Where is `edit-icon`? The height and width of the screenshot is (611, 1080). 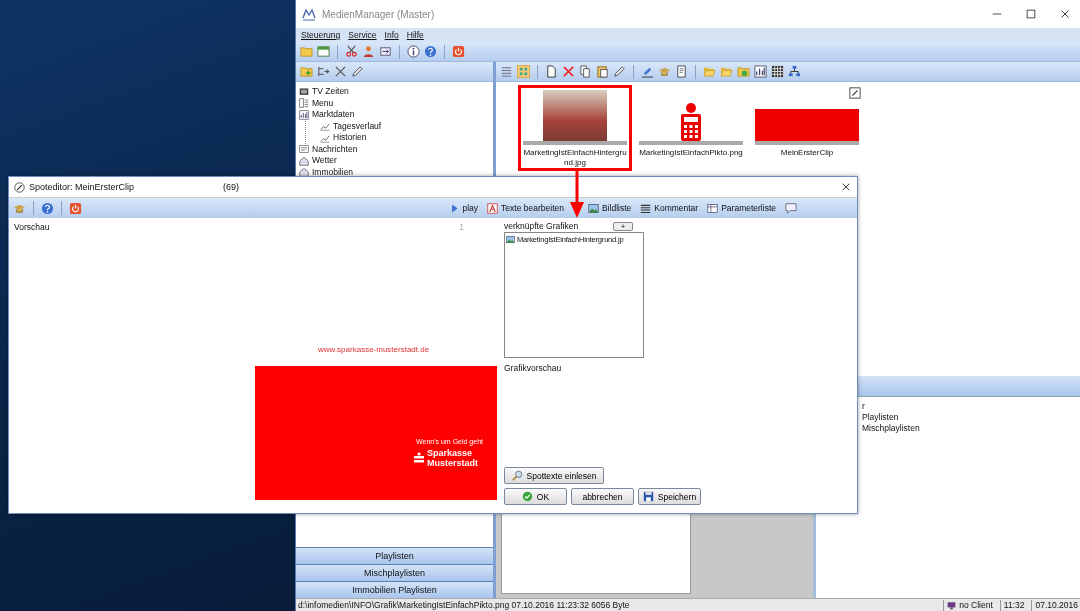
edit-icon is located at coordinates (855, 93).